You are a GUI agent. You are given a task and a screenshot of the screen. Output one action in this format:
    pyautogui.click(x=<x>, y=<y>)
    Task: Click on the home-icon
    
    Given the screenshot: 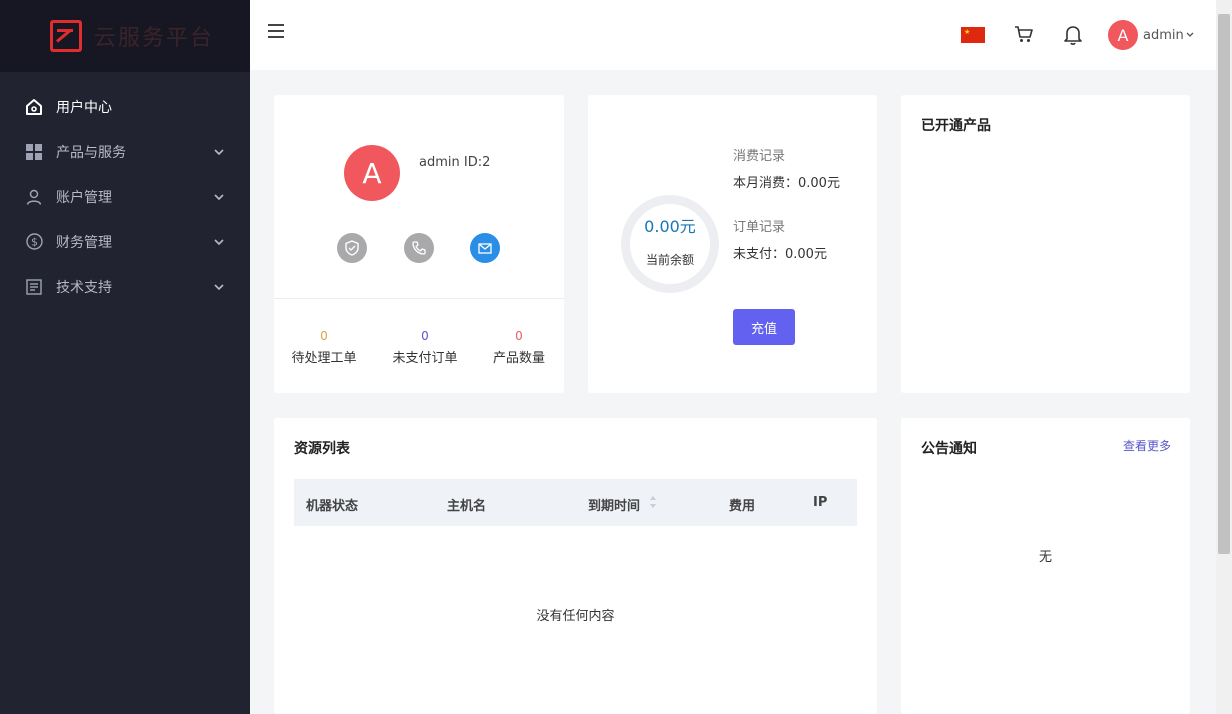 What is the action you would take?
    pyautogui.click(x=34, y=107)
    